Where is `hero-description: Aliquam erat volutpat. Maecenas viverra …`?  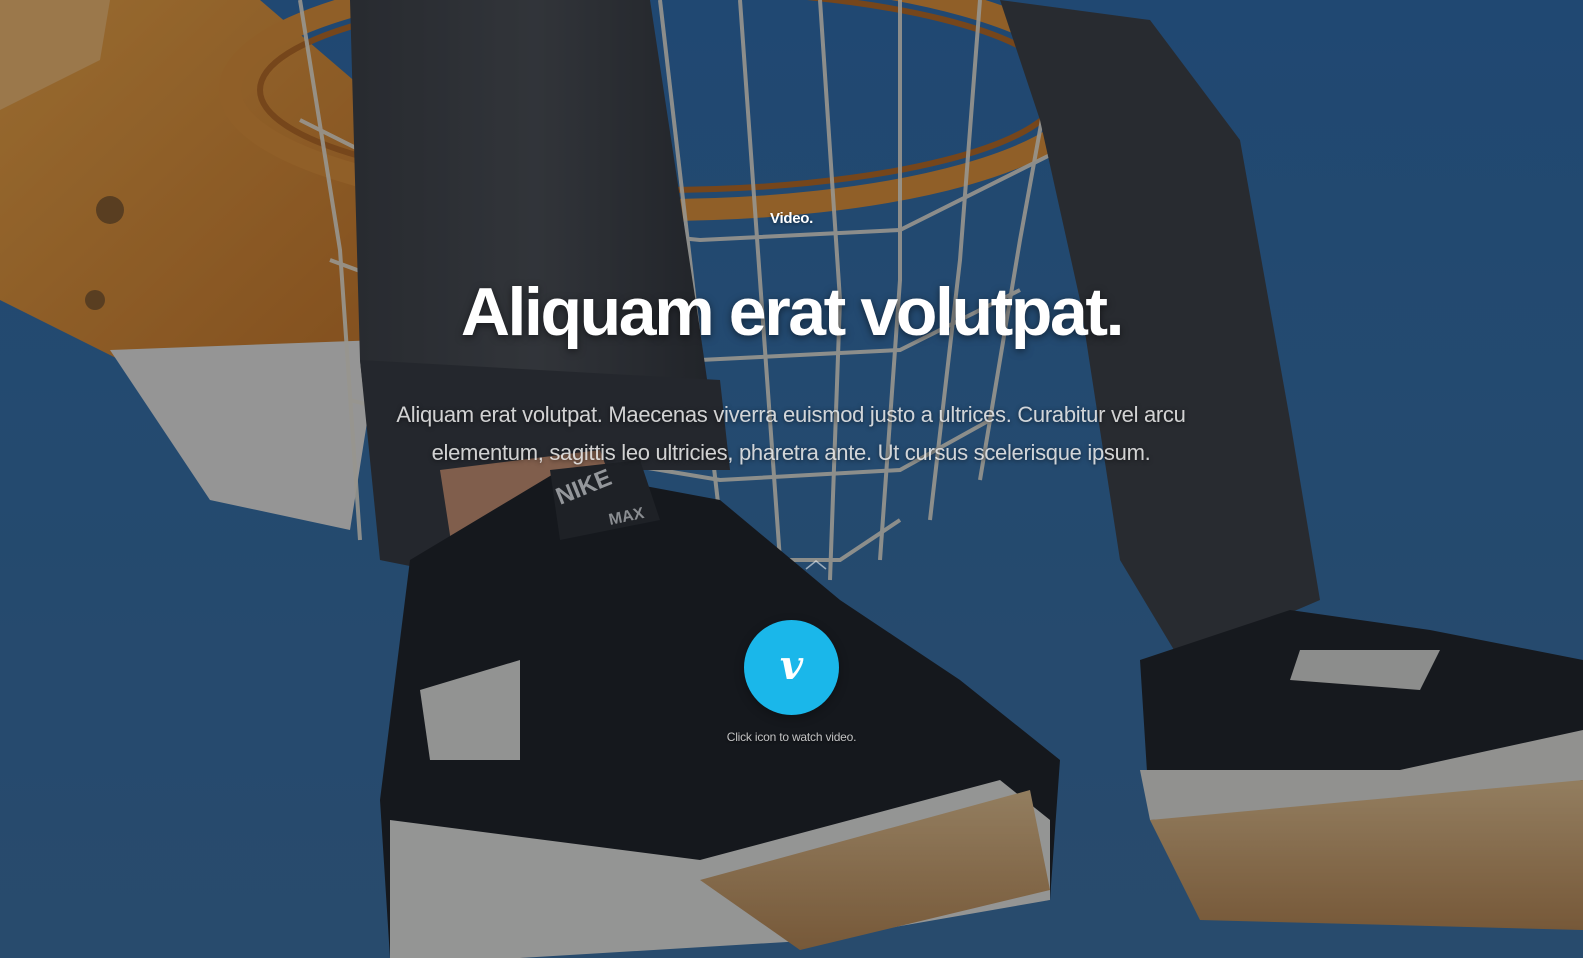
hero-description: Aliquam erat volutpat. Maecenas viverra … is located at coordinates (791, 433).